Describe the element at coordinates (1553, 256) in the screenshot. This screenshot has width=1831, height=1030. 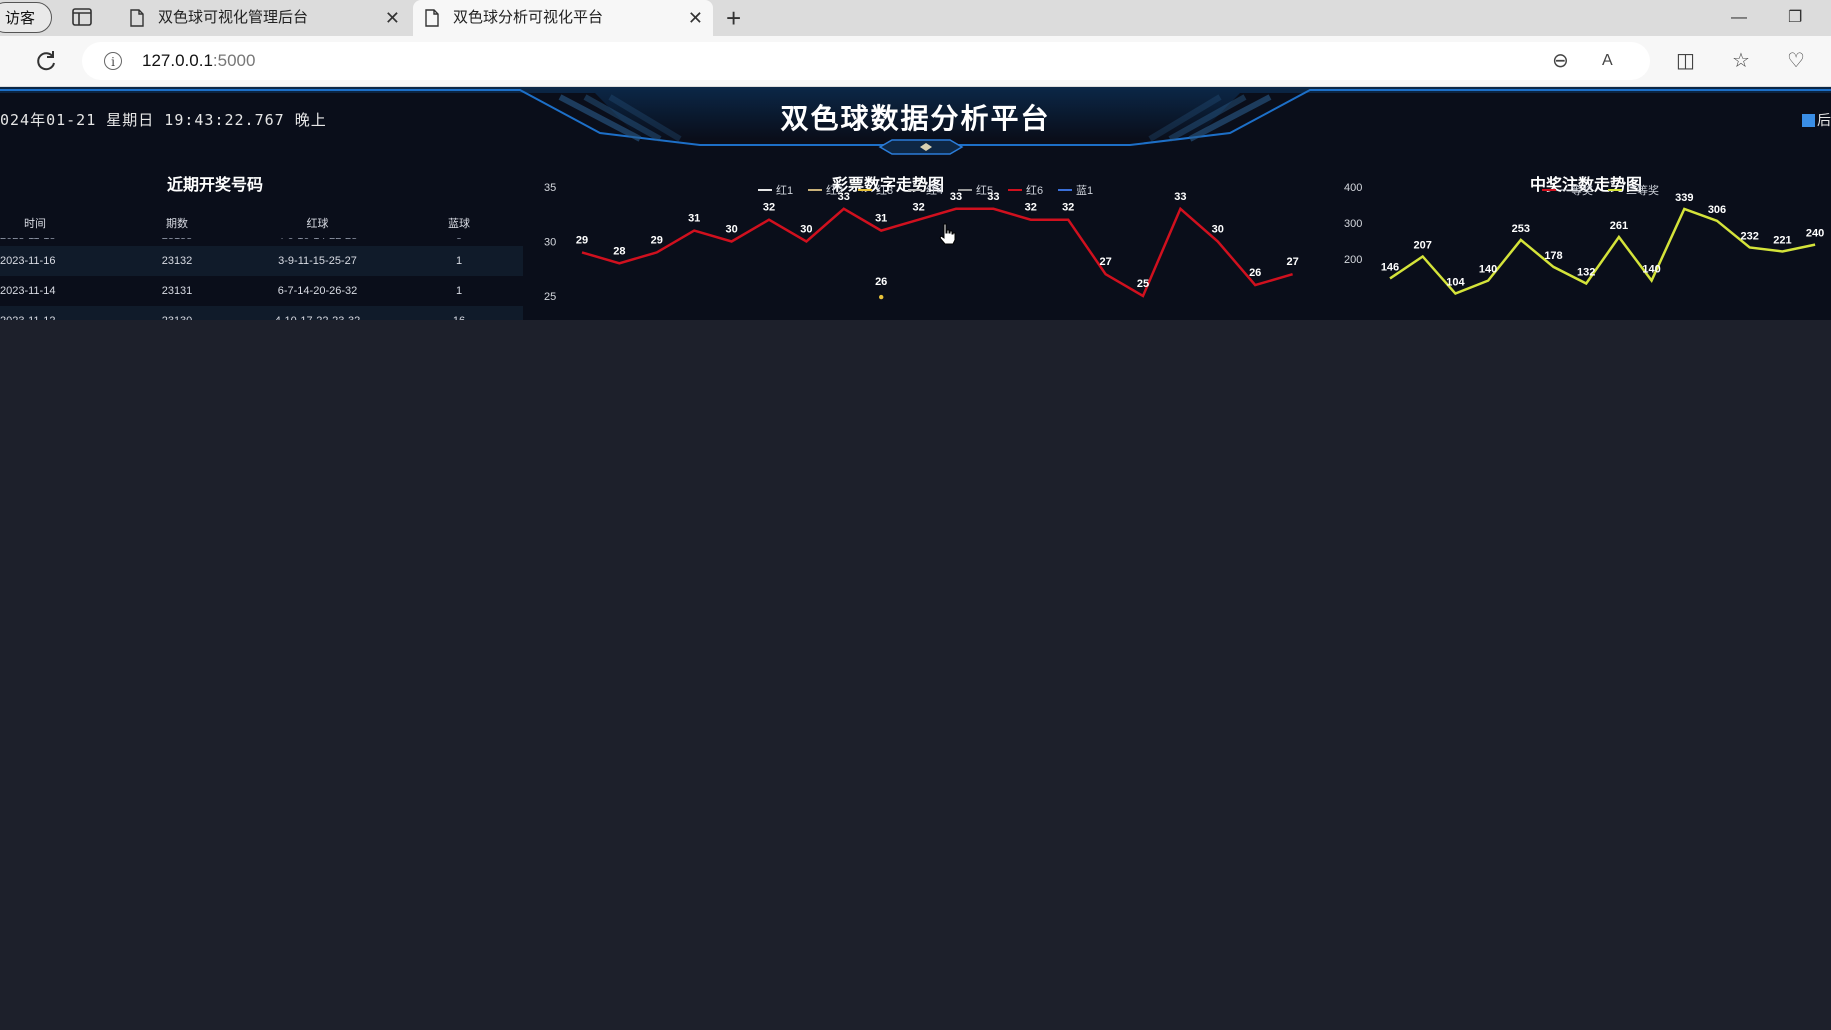
I see `data-label: 178` at that location.